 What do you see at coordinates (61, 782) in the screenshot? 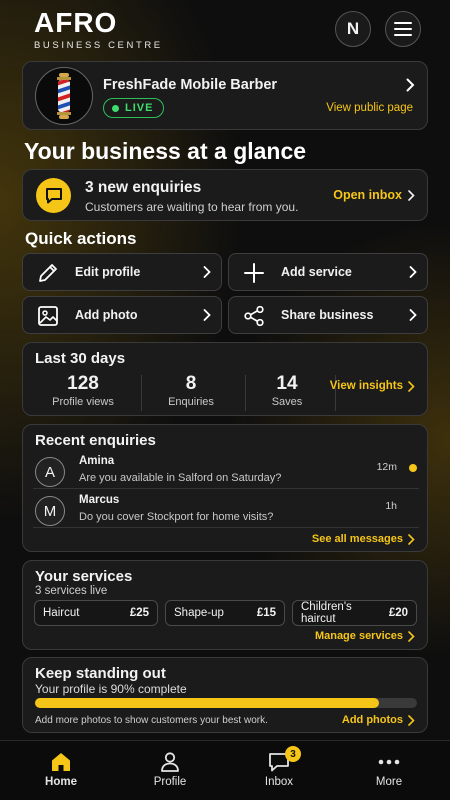
I see `nav-label: Home` at bounding box center [61, 782].